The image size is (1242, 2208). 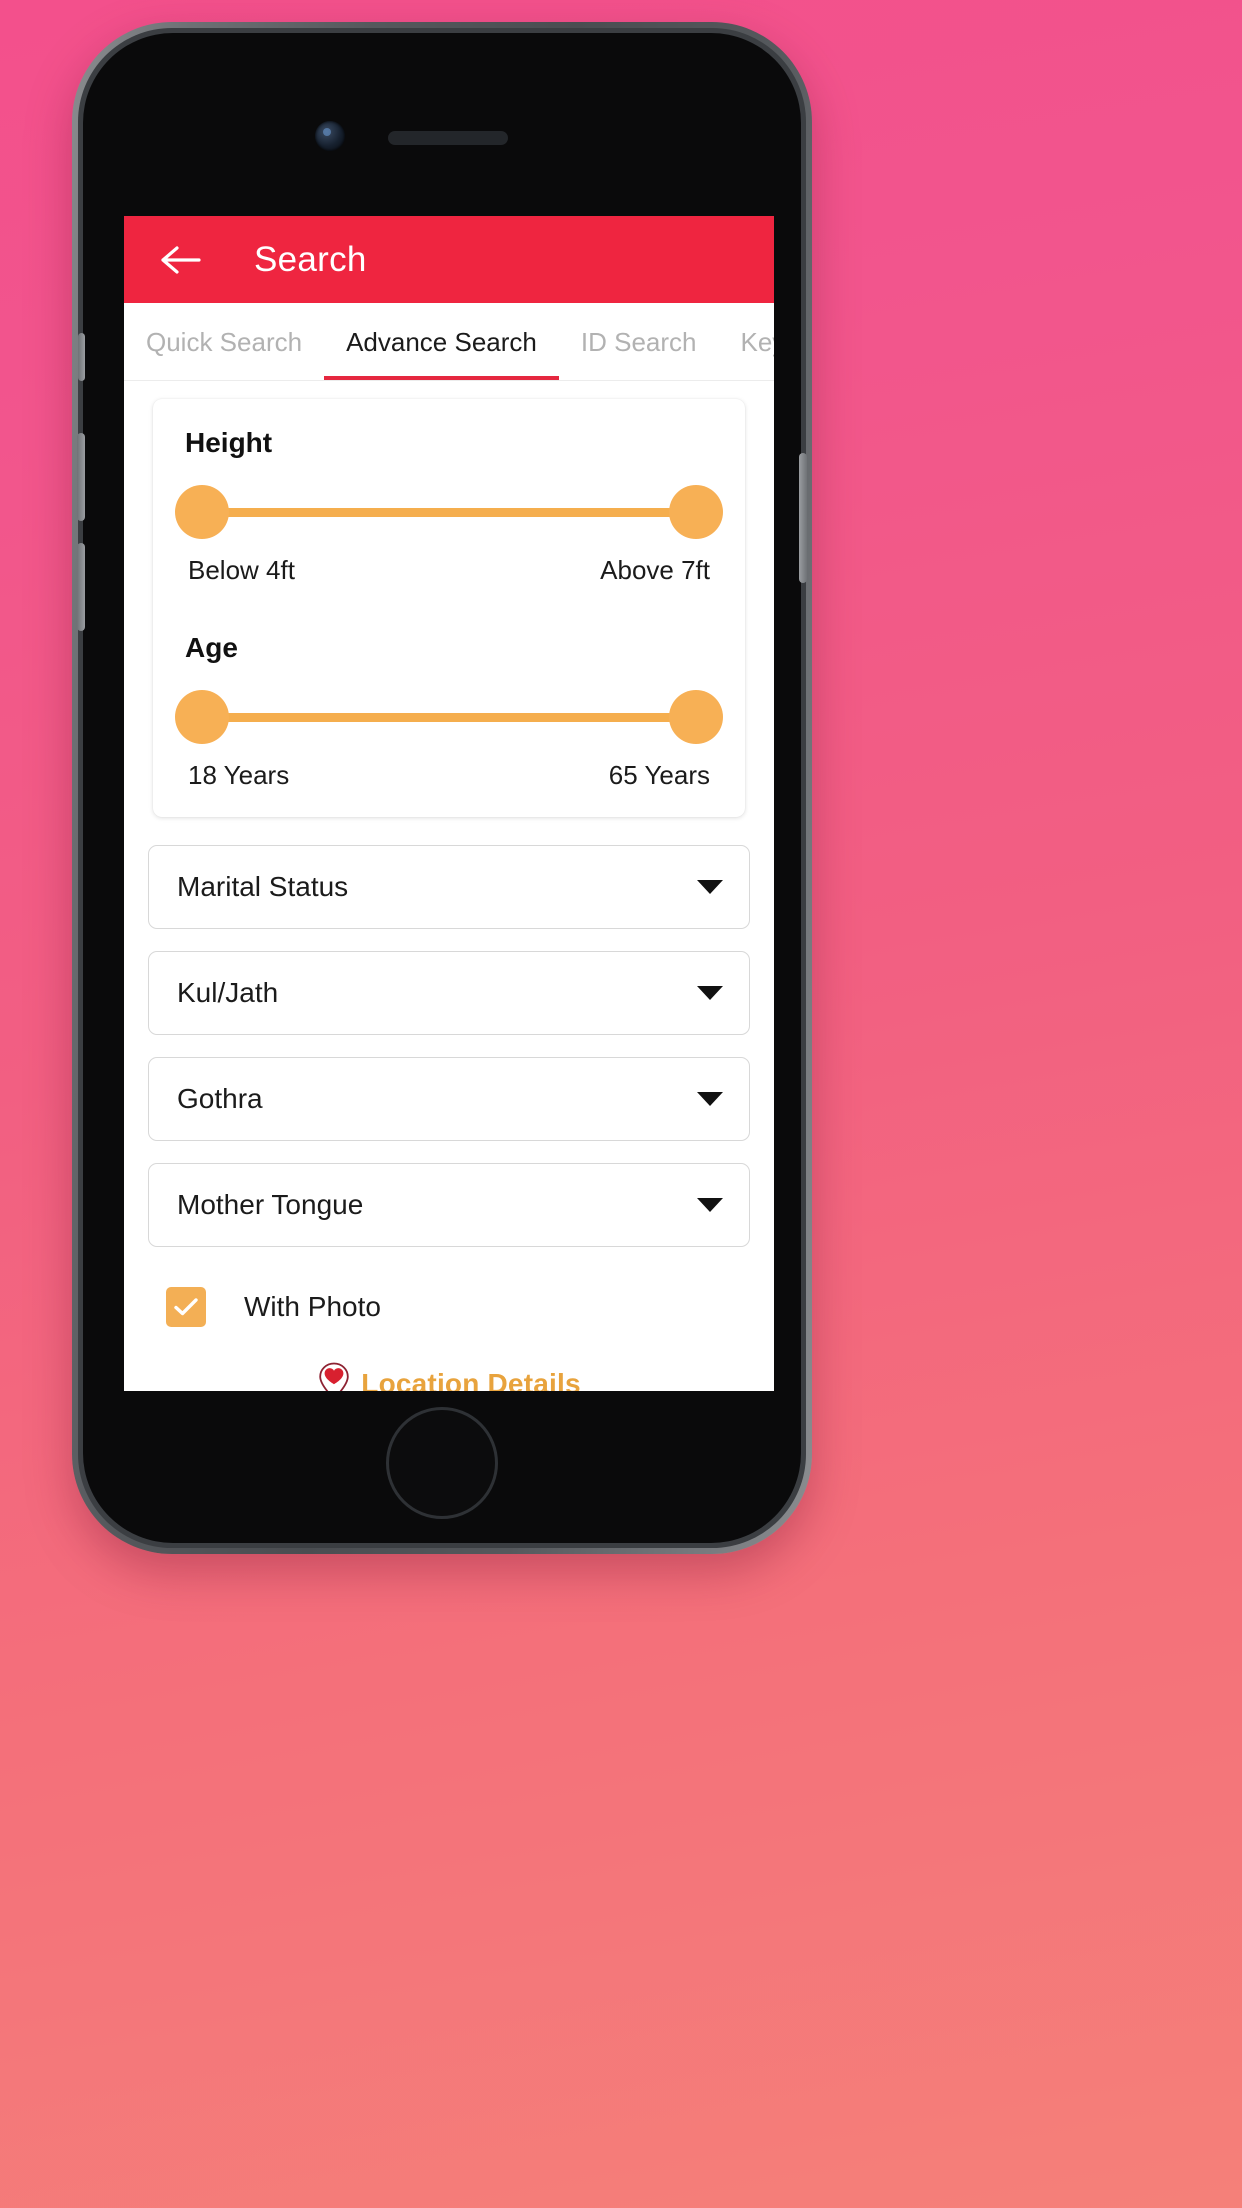 I want to click on height-max-value: Above 7ft, so click(x=655, y=570).